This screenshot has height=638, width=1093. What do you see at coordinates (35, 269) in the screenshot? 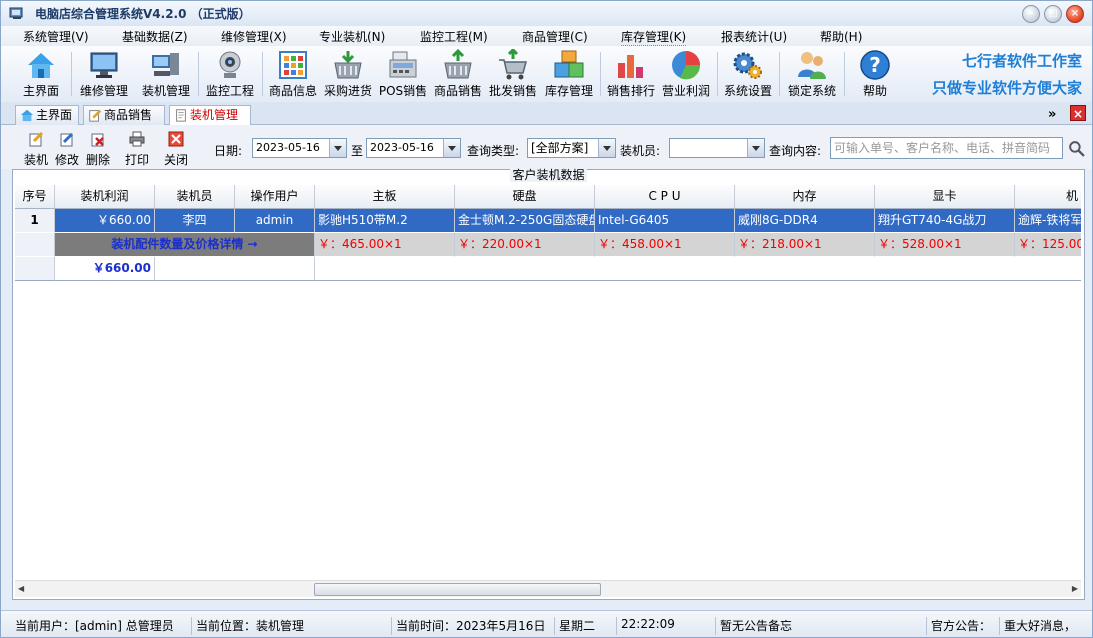
I see `total-row-index` at bounding box center [35, 269].